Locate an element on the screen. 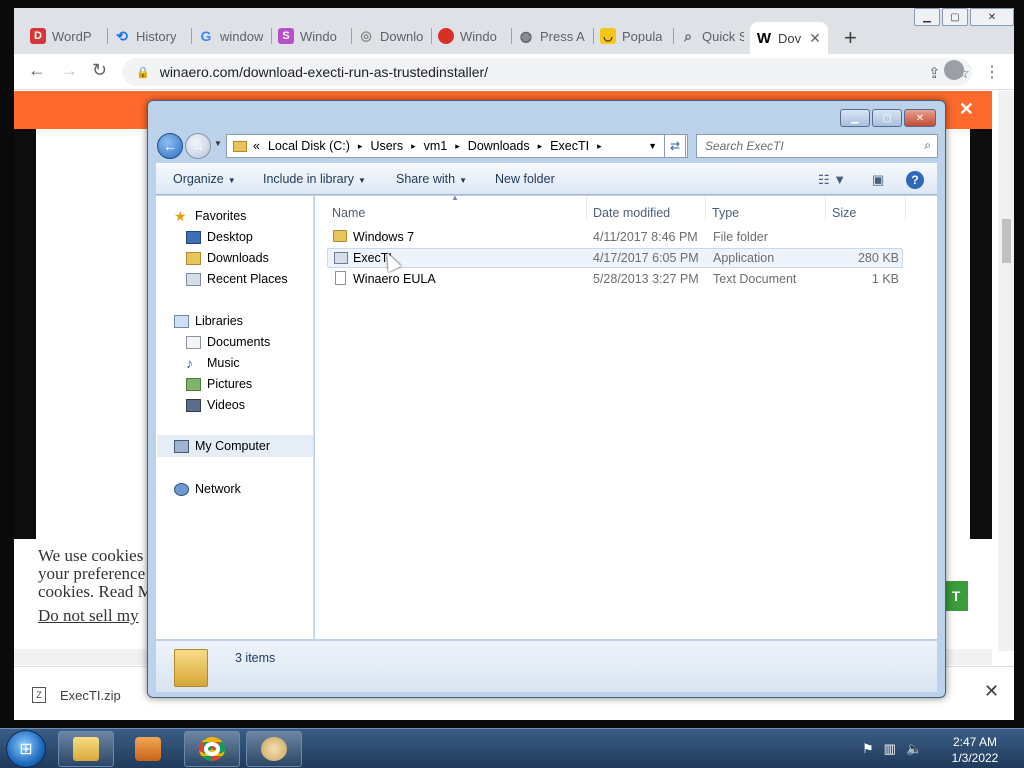 The width and height of the screenshot is (1024, 768). chevron-down-icon: ▼ is located at coordinates (231, 180).